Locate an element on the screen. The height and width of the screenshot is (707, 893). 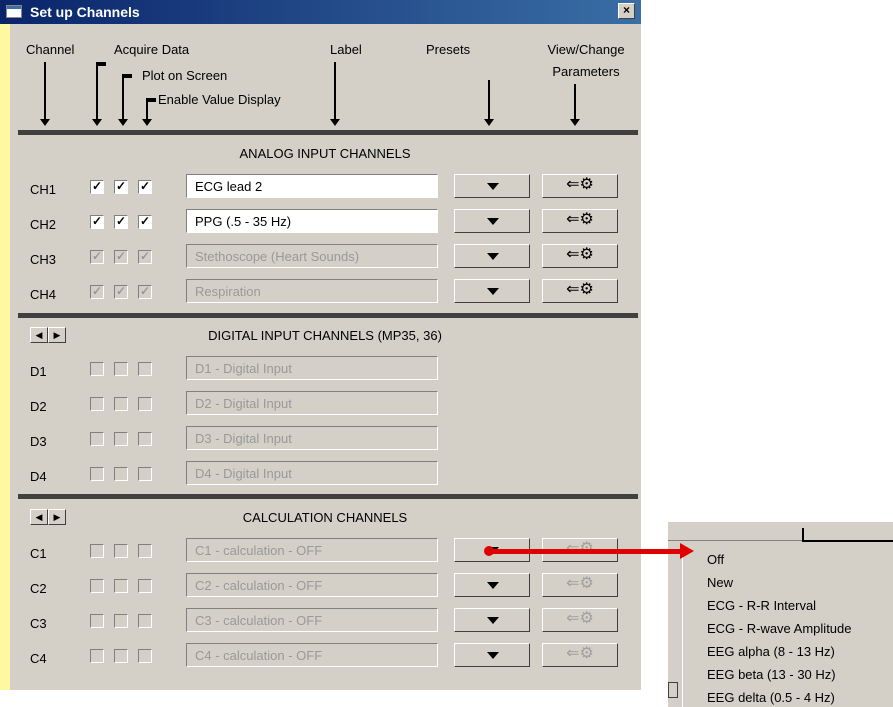
calc-heading: CALCULATION CHANNELS is located at coordinates (325, 517).